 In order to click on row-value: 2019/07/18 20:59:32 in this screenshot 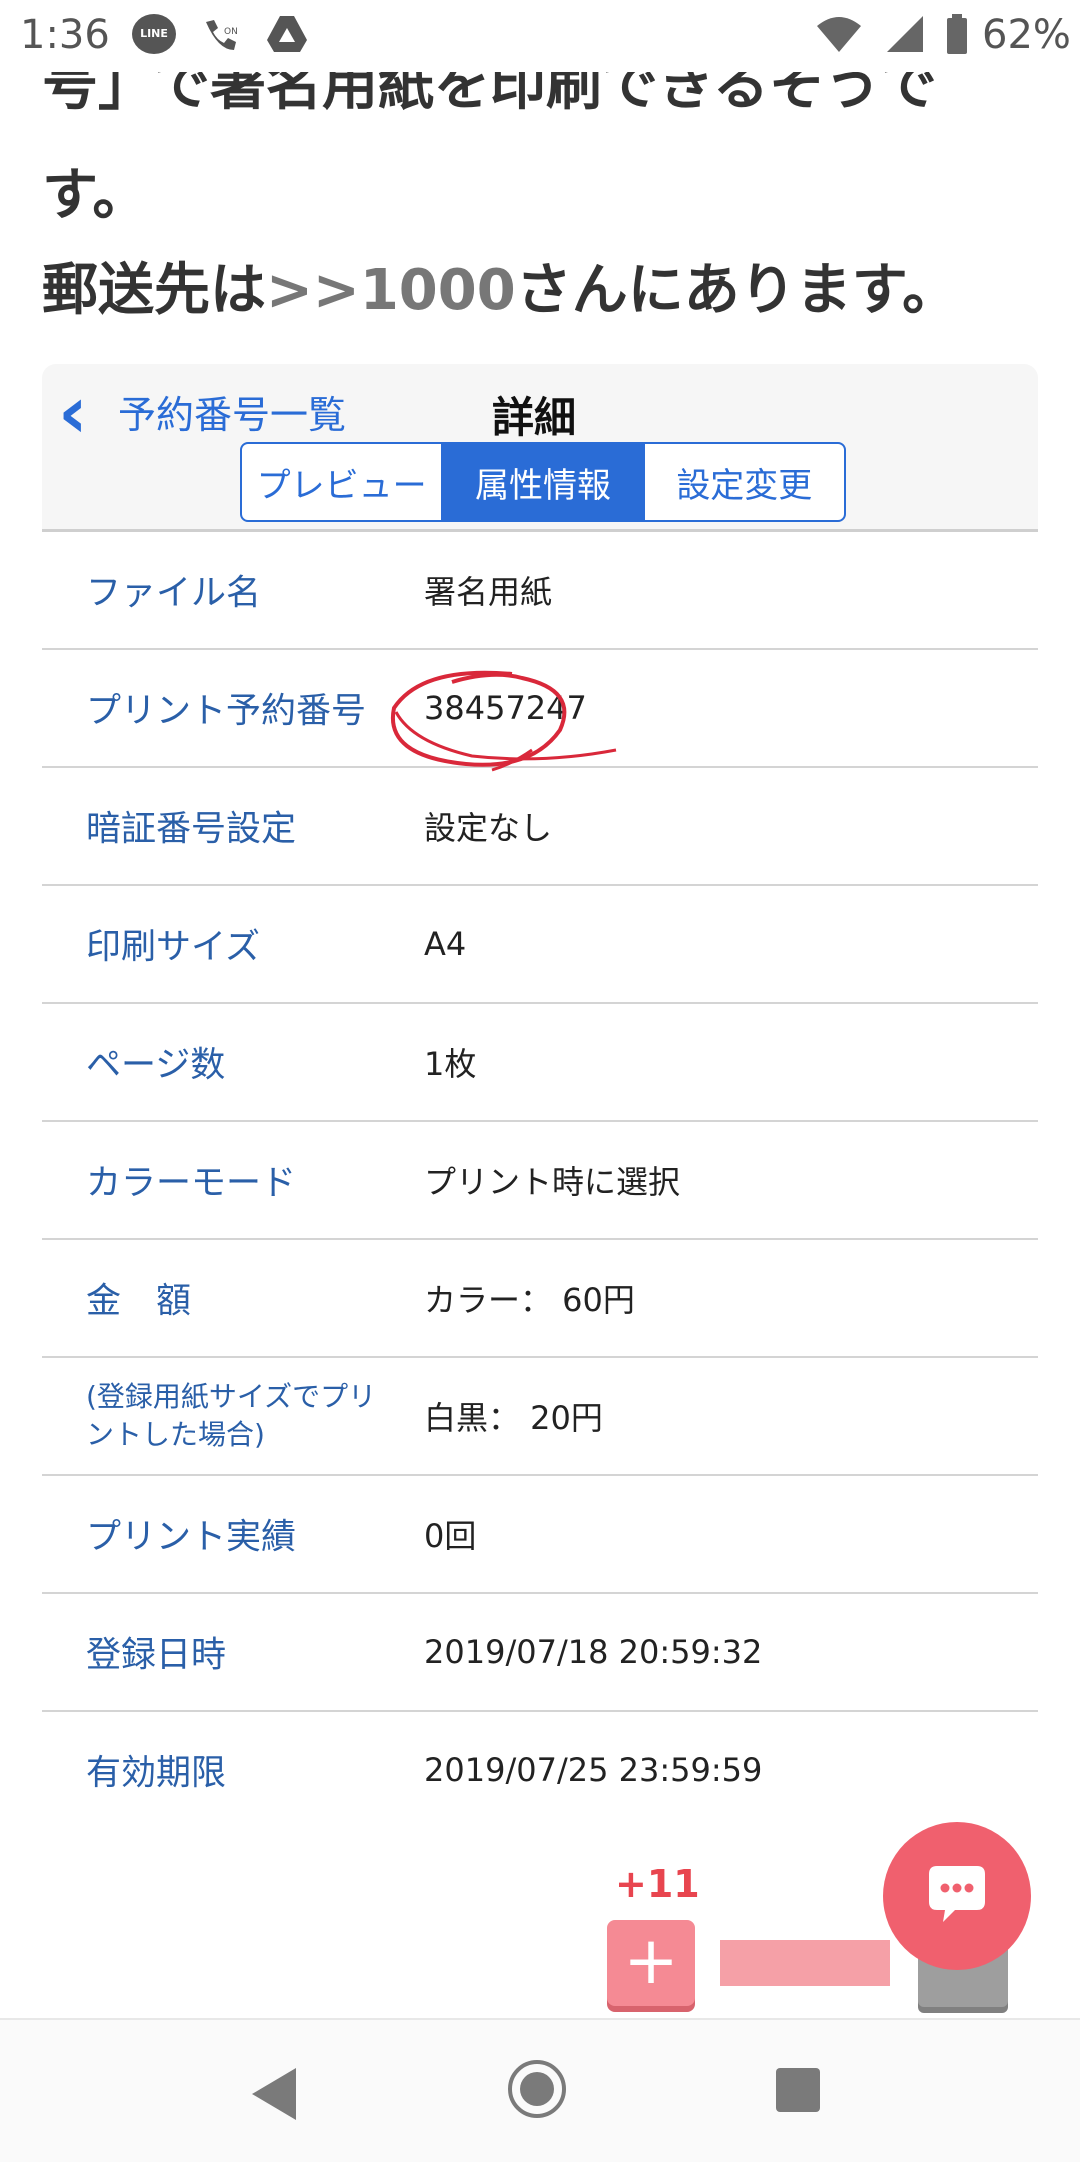, I will do `click(593, 1652)`.